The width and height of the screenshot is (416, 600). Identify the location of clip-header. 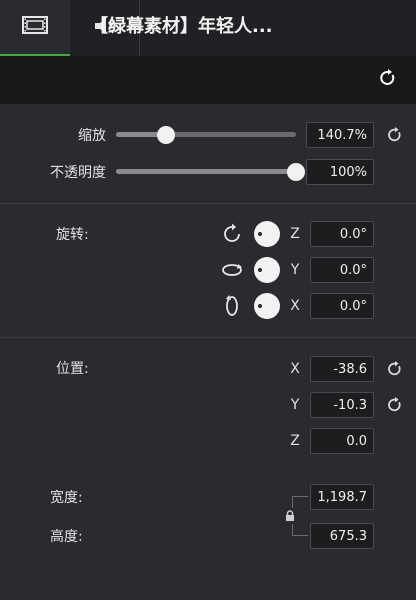
(208, 80).